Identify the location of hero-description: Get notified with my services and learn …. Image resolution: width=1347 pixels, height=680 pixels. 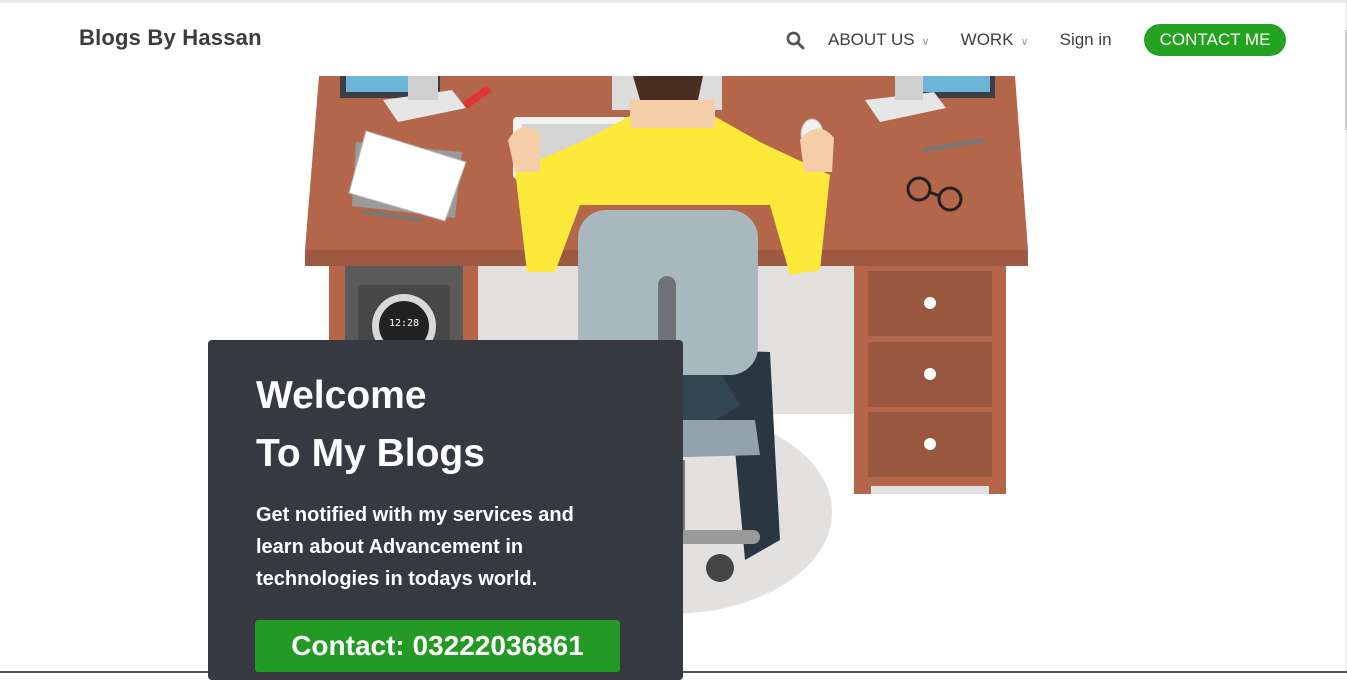
(415, 547).